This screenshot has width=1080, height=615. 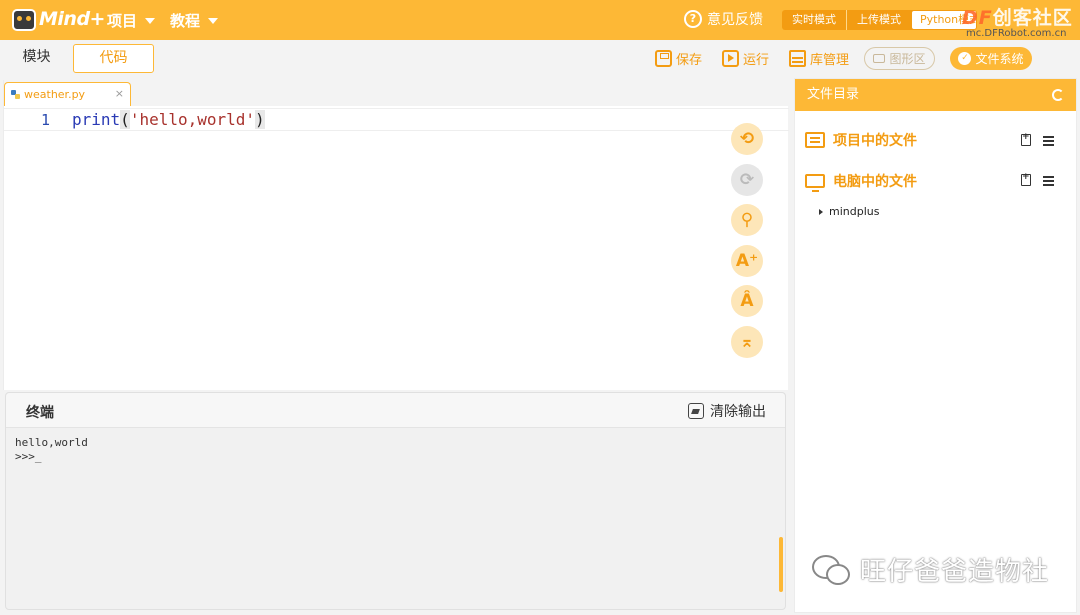 I want to click on search-button: ⚲, so click(x=747, y=220).